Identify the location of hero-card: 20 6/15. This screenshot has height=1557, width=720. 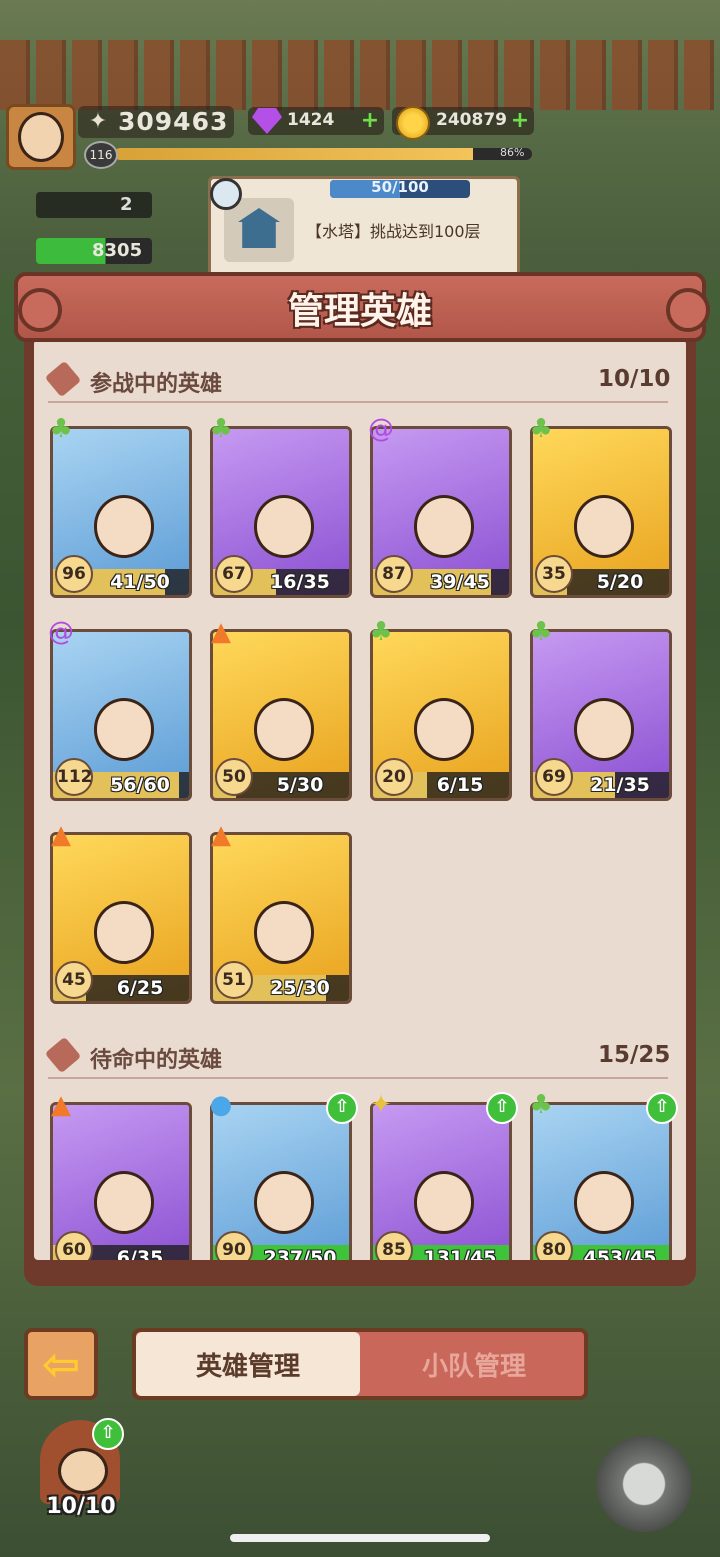
(441, 715).